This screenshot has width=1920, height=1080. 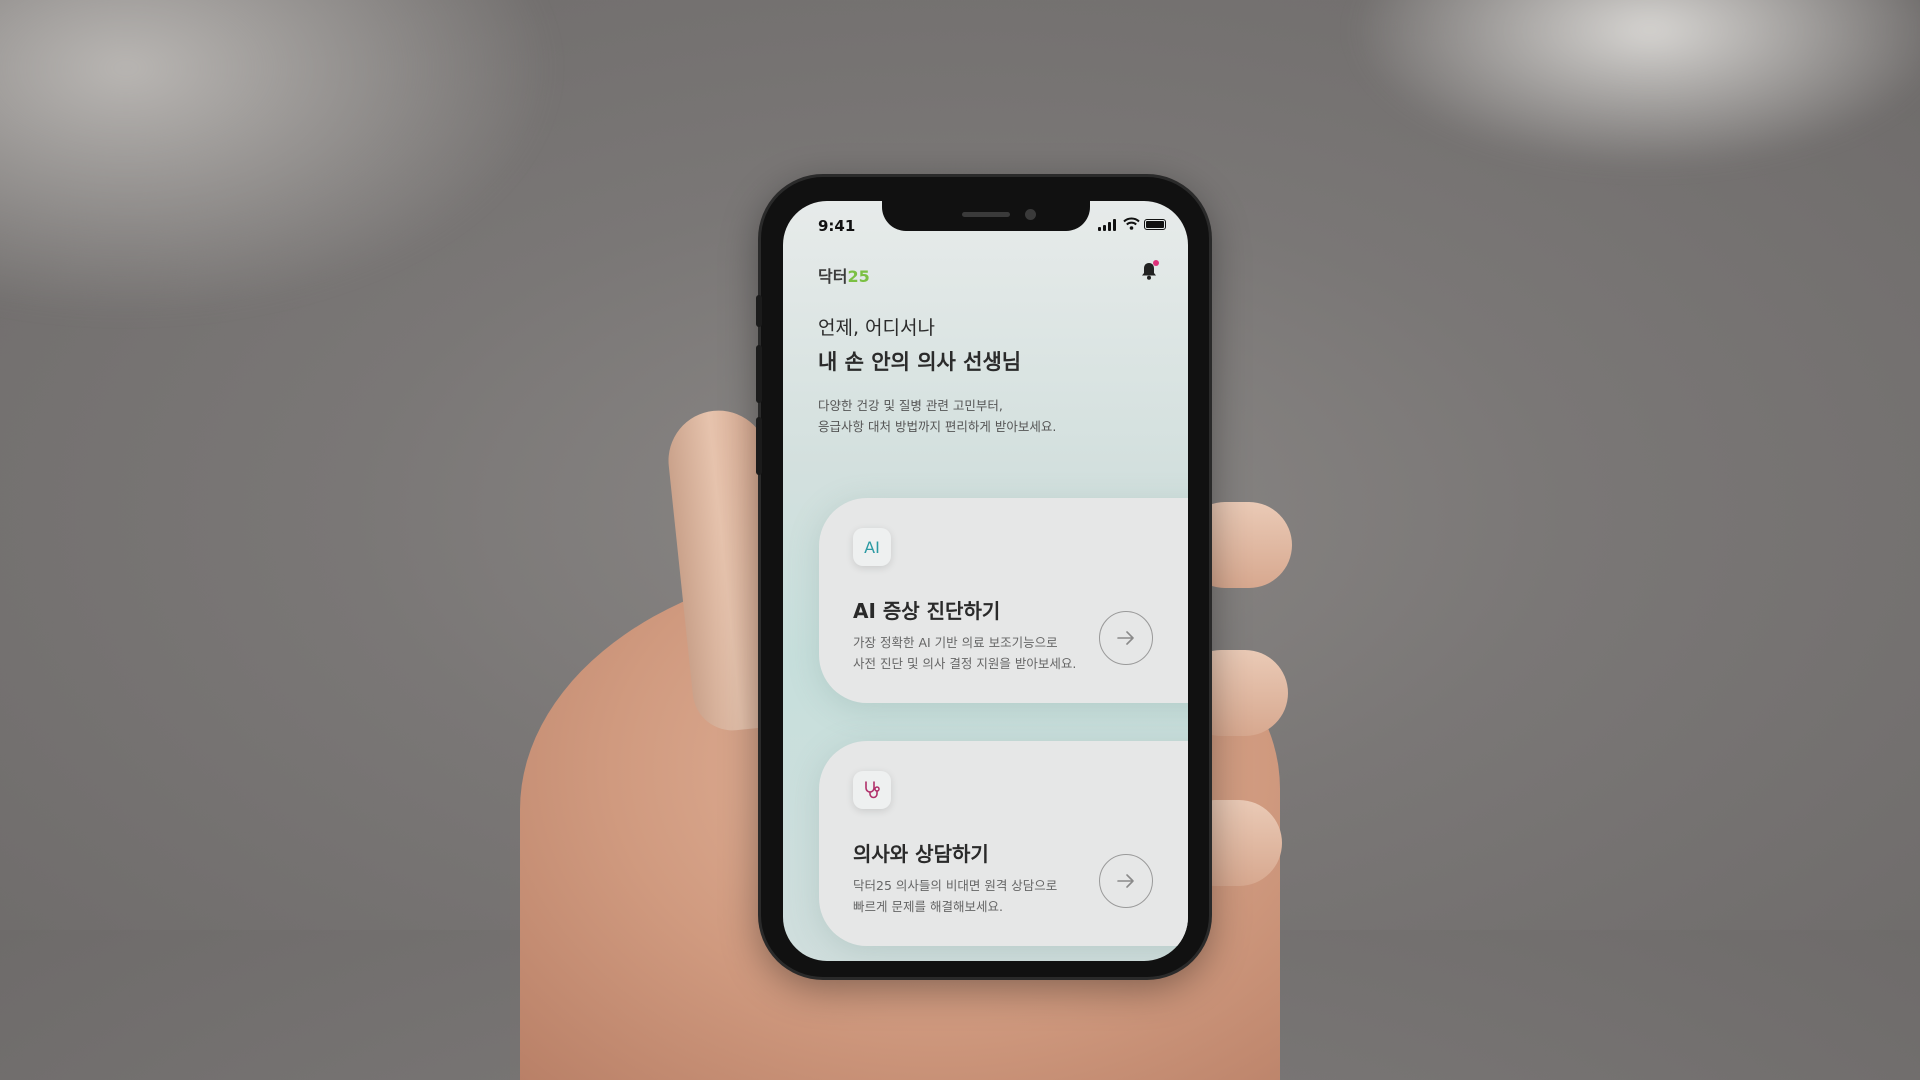 What do you see at coordinates (858, 276) in the screenshot?
I see `logo-number: 25` at bounding box center [858, 276].